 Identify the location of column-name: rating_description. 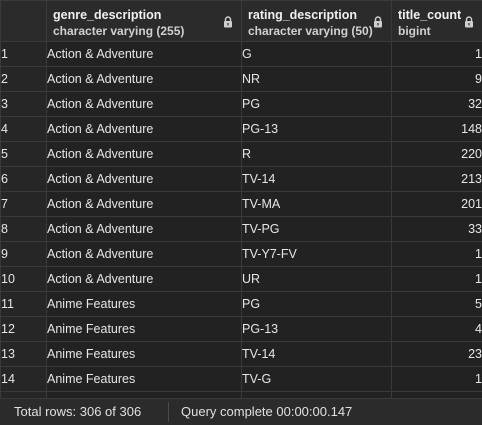
(303, 15).